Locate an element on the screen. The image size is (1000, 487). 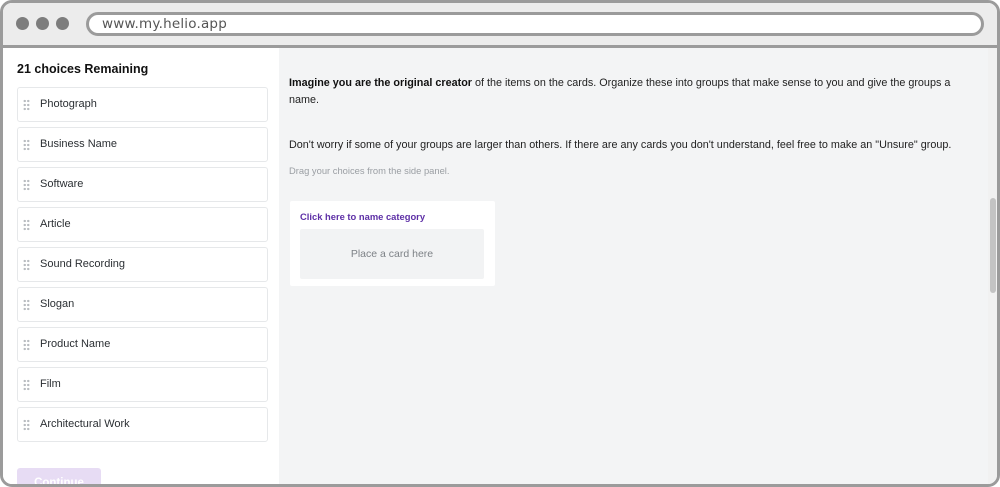
choice-label: Article is located at coordinates (55, 224).